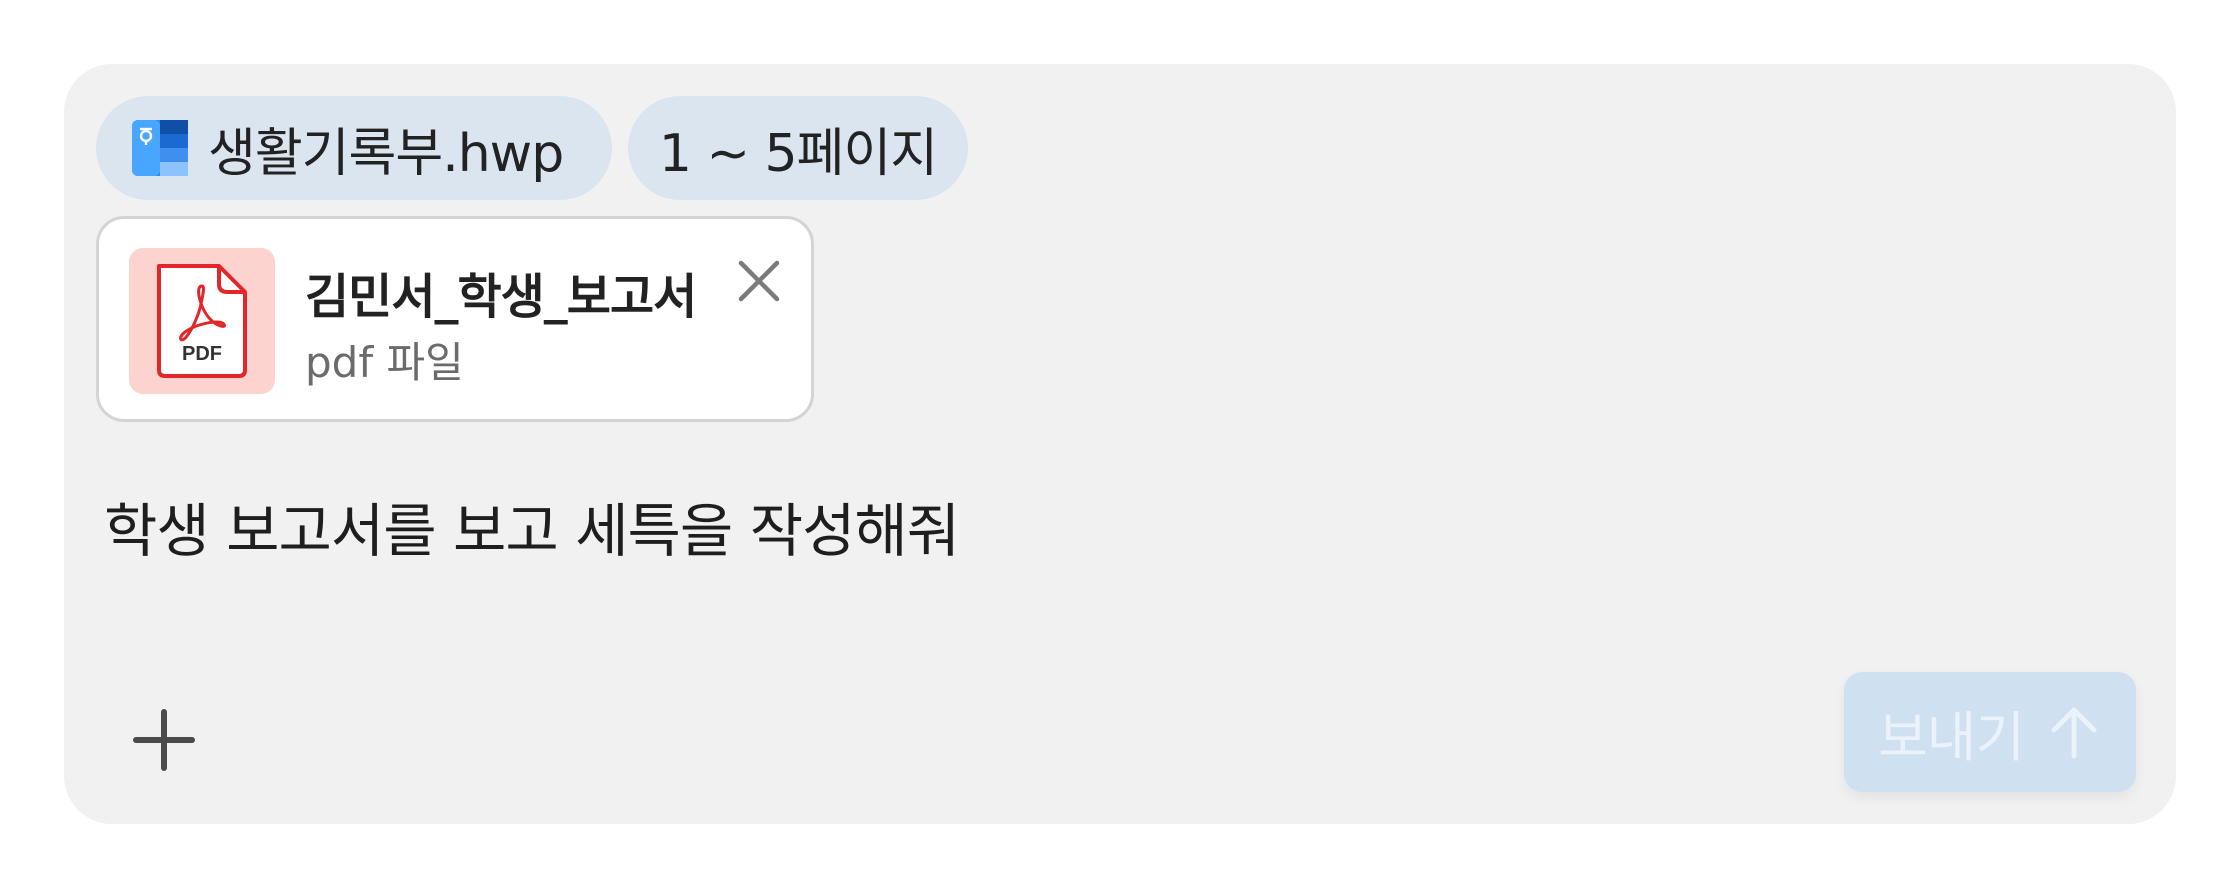 The image size is (2240, 888). What do you see at coordinates (386, 153) in the screenshot?
I see `context-chip-file-label: 생활기록부.hwp` at bounding box center [386, 153].